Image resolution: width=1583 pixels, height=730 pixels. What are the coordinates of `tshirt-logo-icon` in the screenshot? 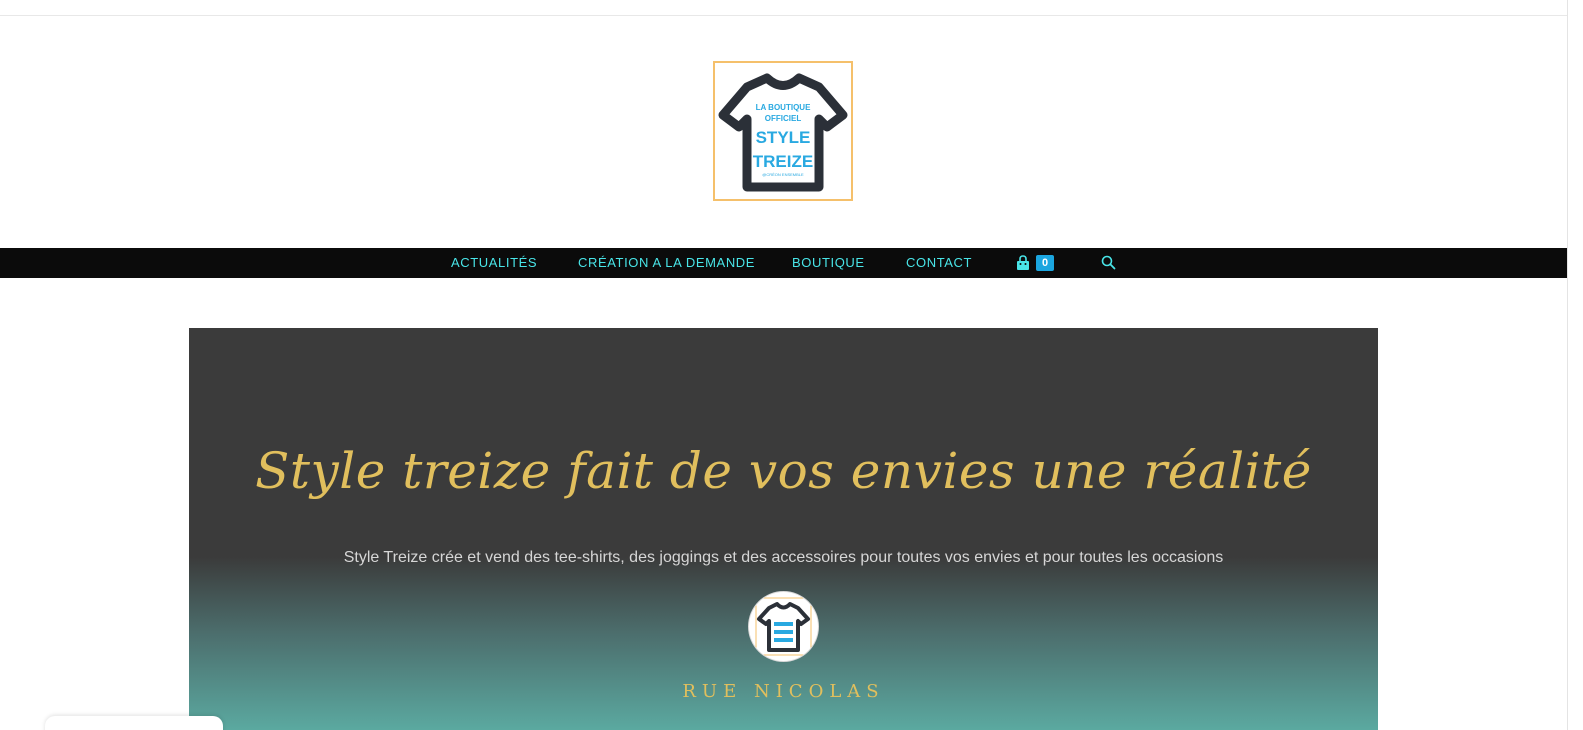 It's located at (783, 626).